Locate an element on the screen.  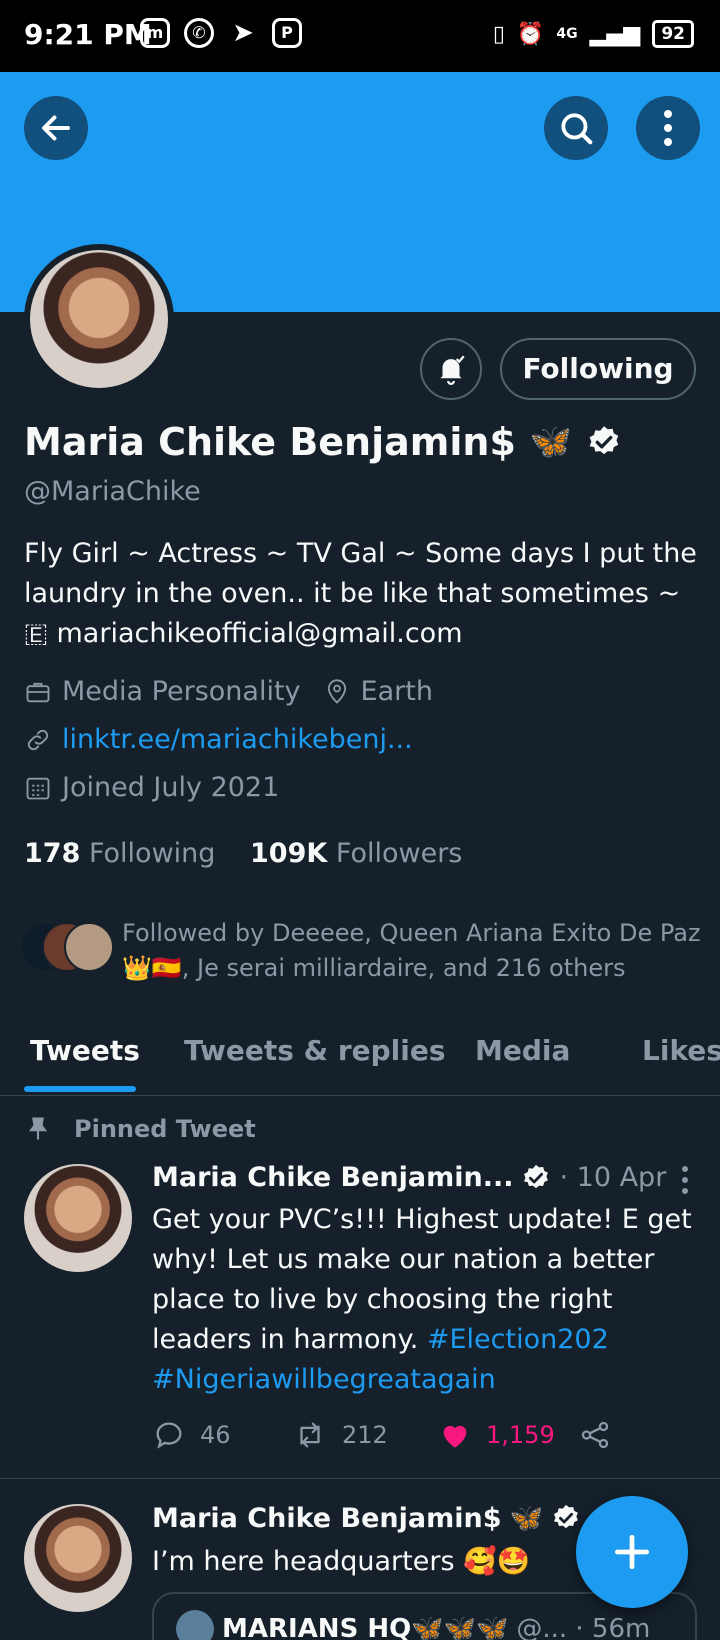
reply-count: 46 is located at coordinates (215, 1435).